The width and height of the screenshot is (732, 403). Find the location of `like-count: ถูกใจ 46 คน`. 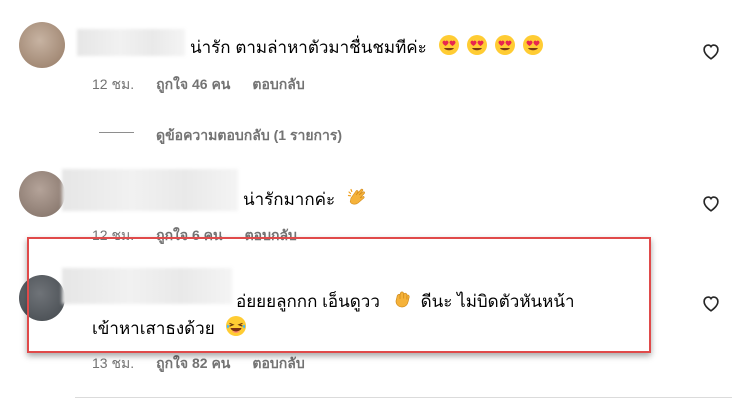

like-count: ถูกใจ 46 คน is located at coordinates (193, 84).